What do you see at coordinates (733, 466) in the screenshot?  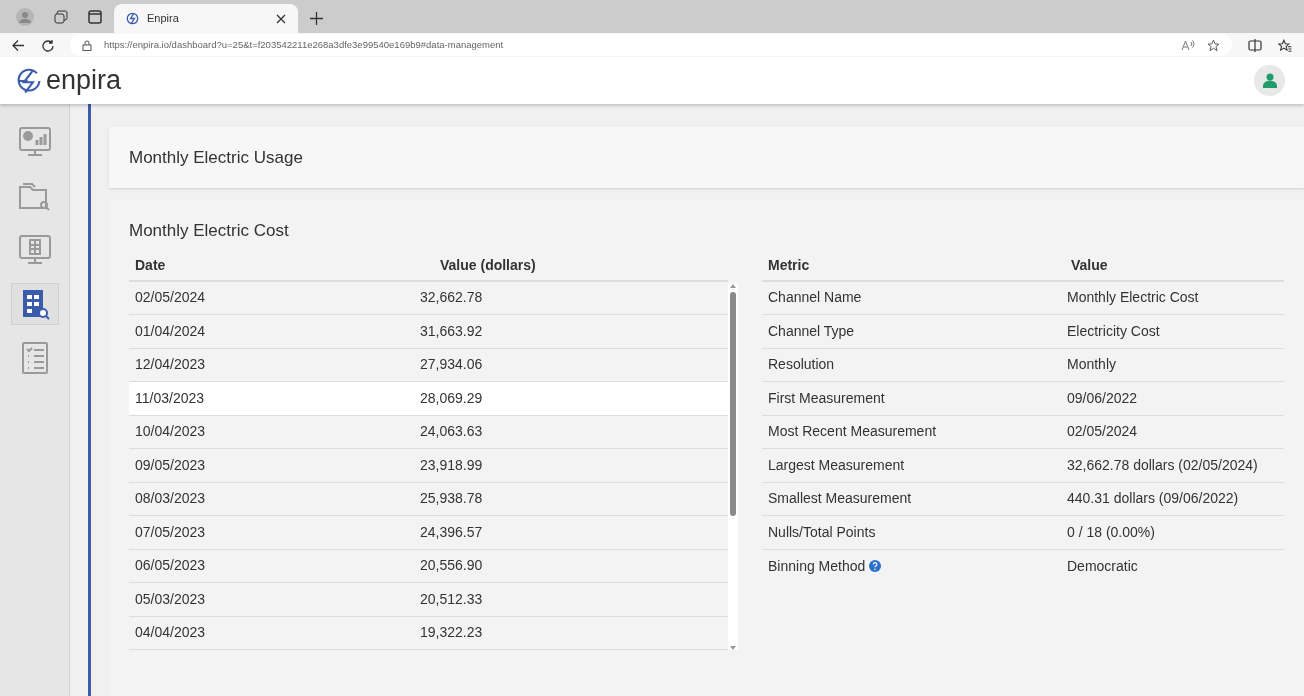 I see `scrollbar` at bounding box center [733, 466].